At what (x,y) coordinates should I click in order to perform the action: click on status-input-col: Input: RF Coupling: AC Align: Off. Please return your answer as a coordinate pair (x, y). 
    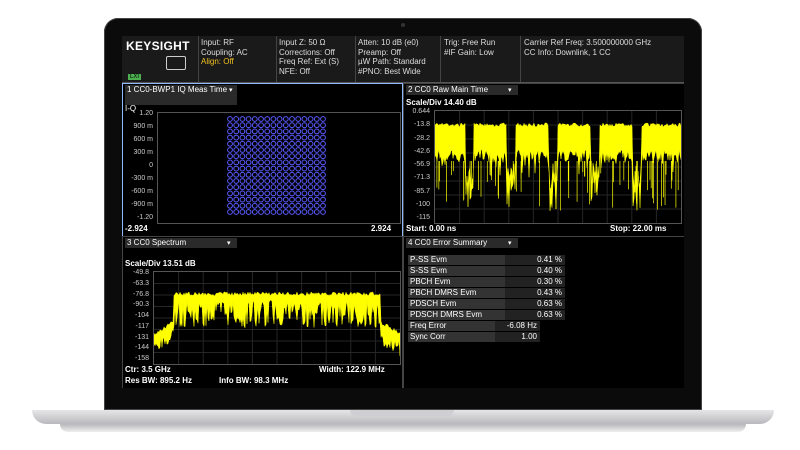
    Looking at the image, I should click on (224, 52).